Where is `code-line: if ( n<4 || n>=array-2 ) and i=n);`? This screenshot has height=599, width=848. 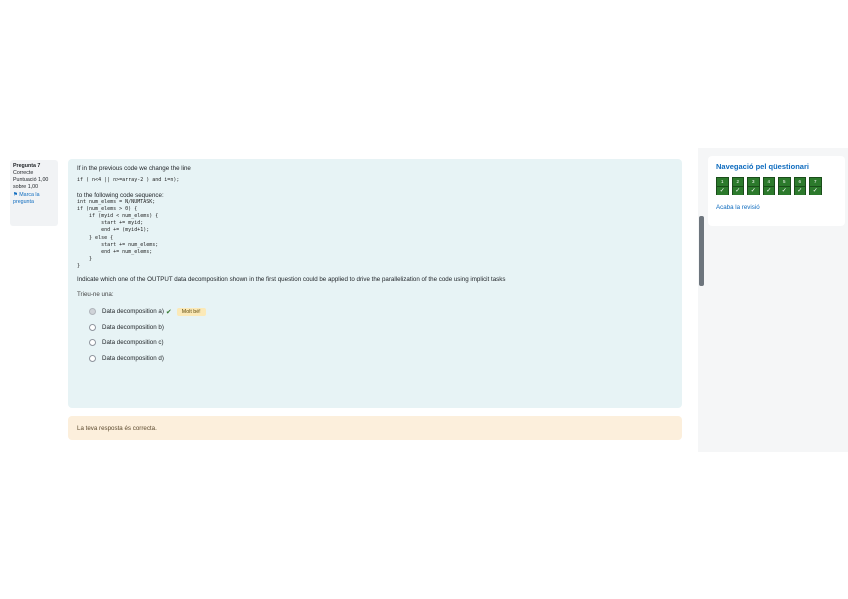 code-line: if ( n<4 || n>=array-2 ) and i=n); is located at coordinates (128, 180).